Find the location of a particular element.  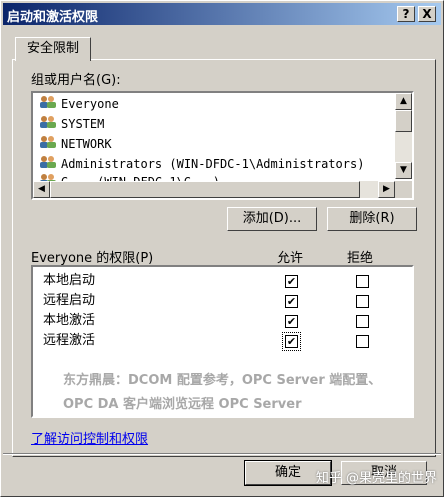

permission-name: 远程激活 is located at coordinates (69, 340).